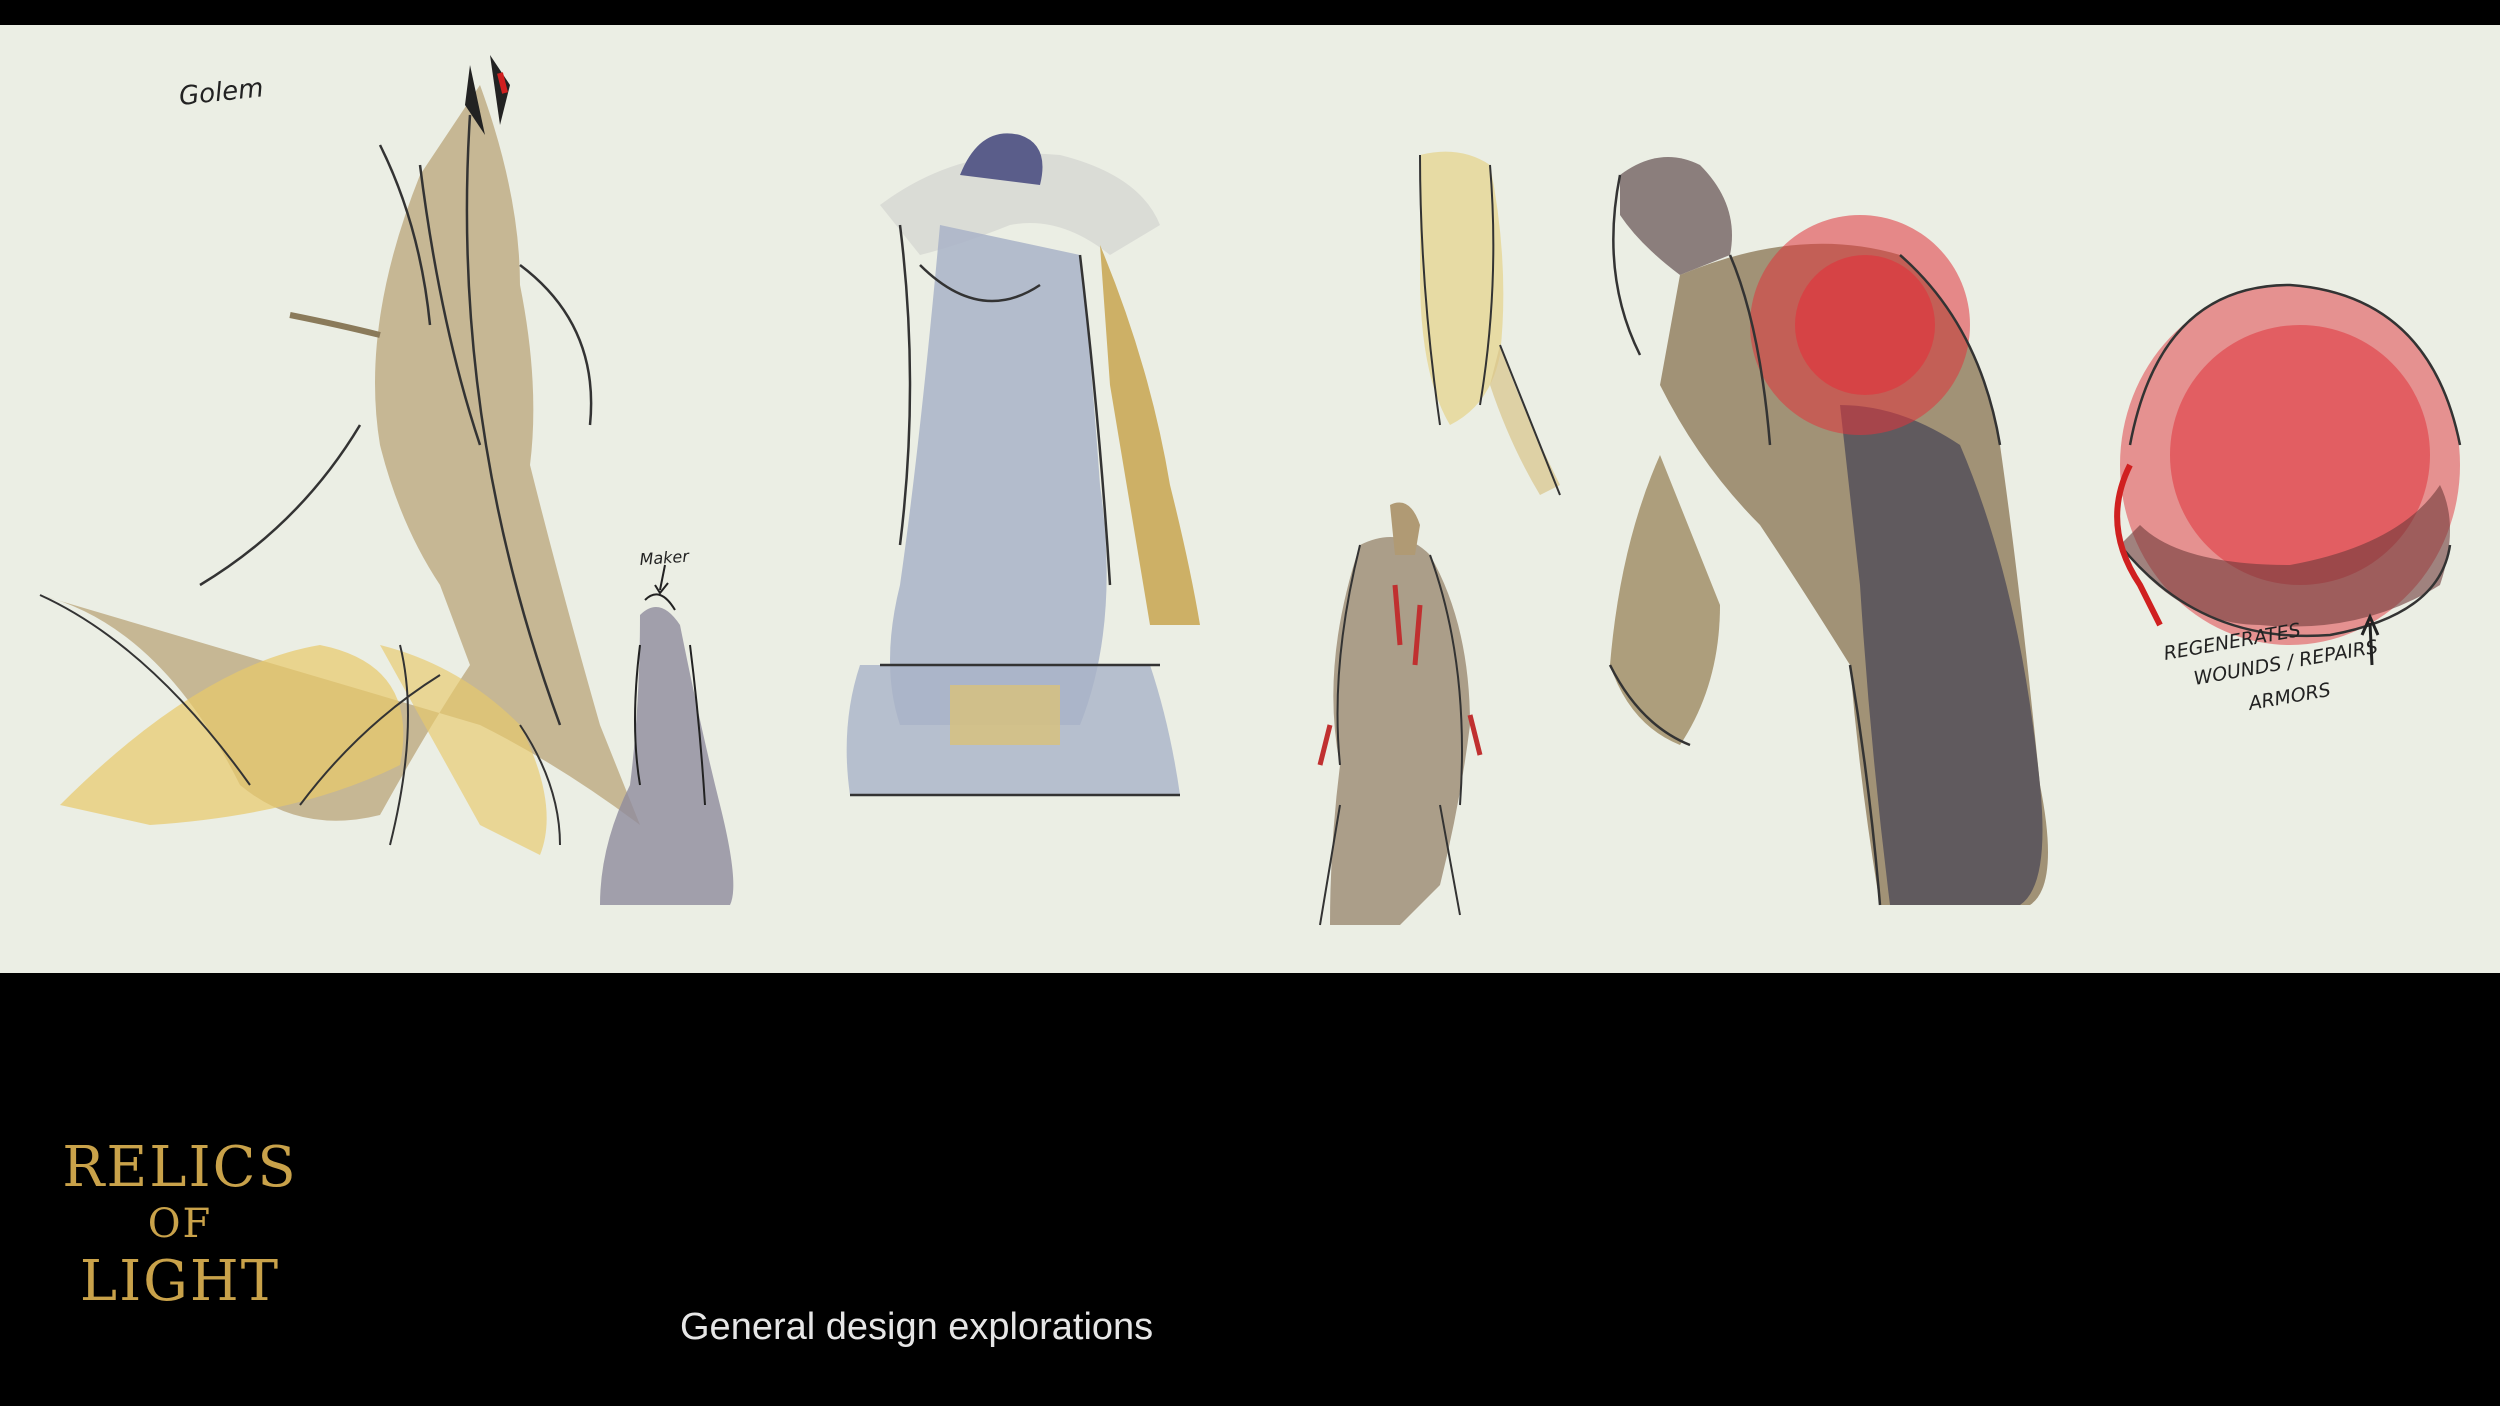 This screenshot has width=2500, height=1406. What do you see at coordinates (339, 455) in the screenshot?
I see `golem-sketch` at bounding box center [339, 455].